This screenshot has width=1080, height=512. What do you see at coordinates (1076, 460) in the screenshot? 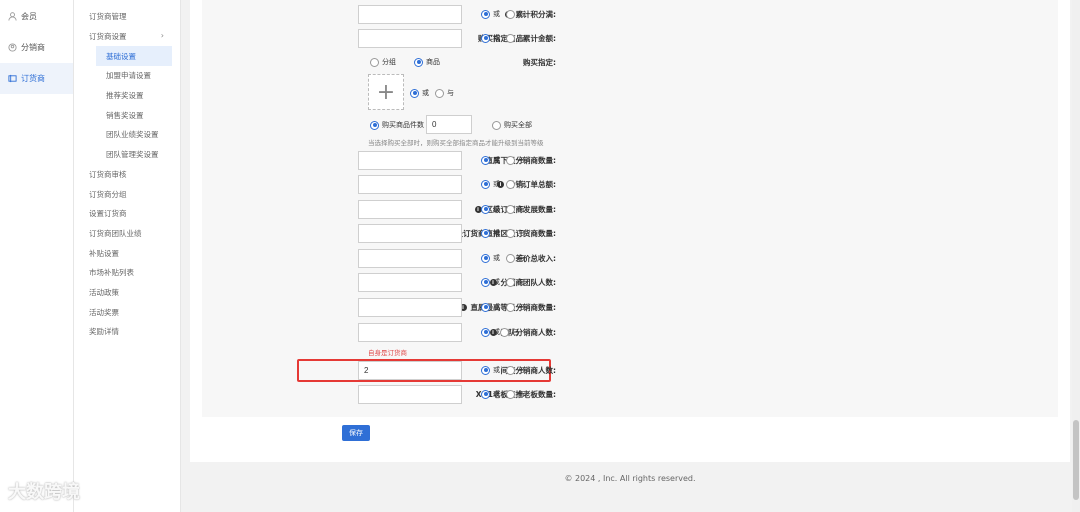
I see `scrollbar-thumb` at bounding box center [1076, 460].